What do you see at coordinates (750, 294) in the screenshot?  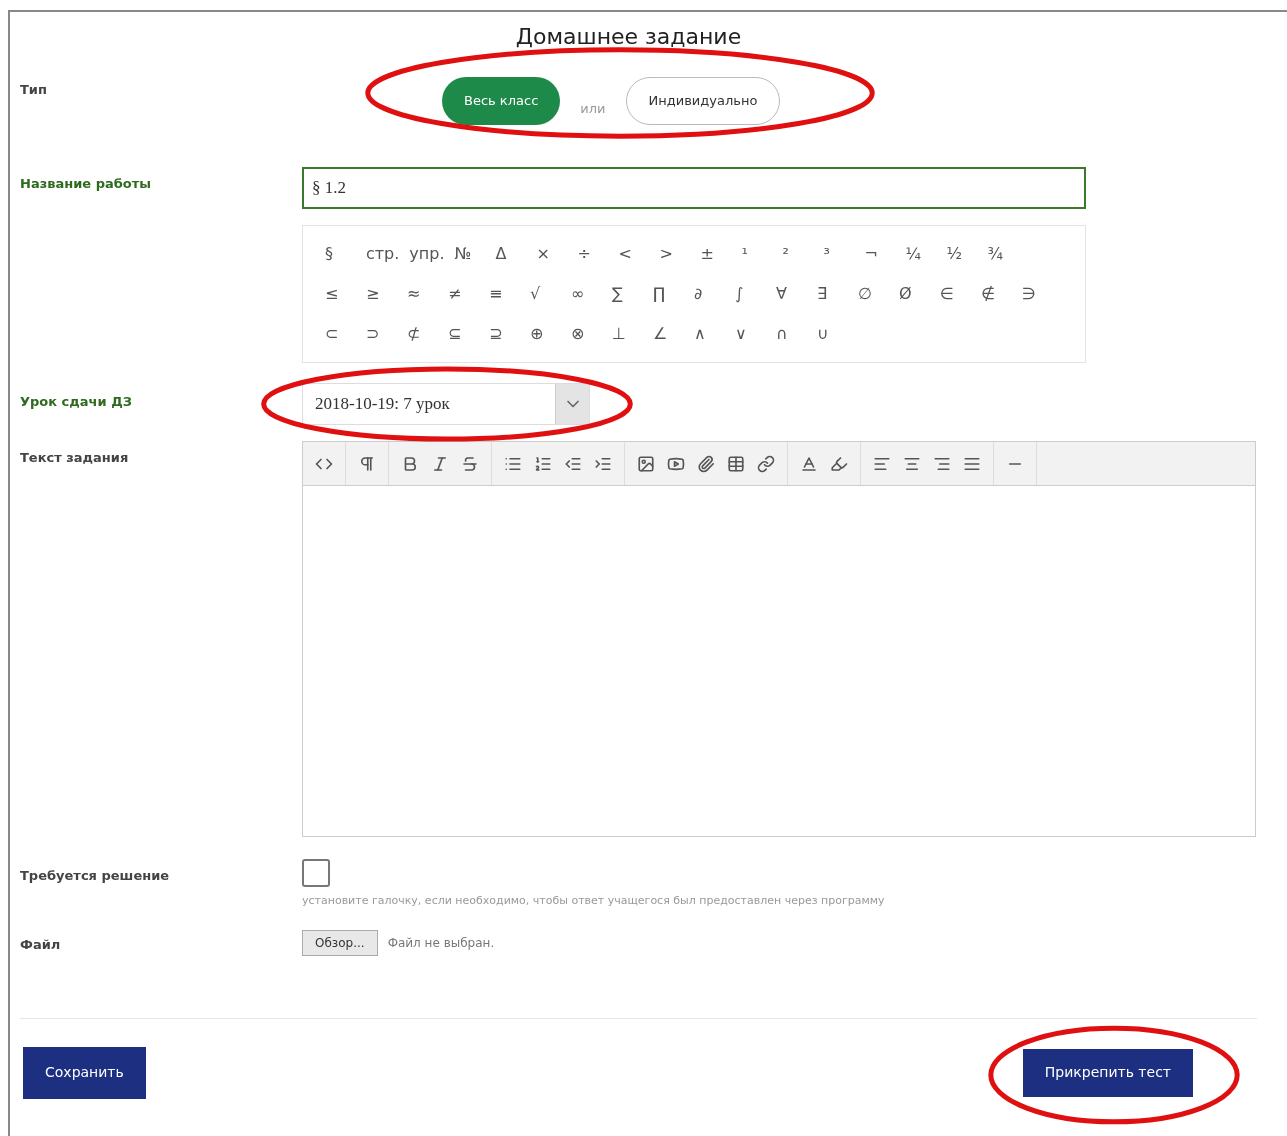 I see `symbol-button: ∫` at bounding box center [750, 294].